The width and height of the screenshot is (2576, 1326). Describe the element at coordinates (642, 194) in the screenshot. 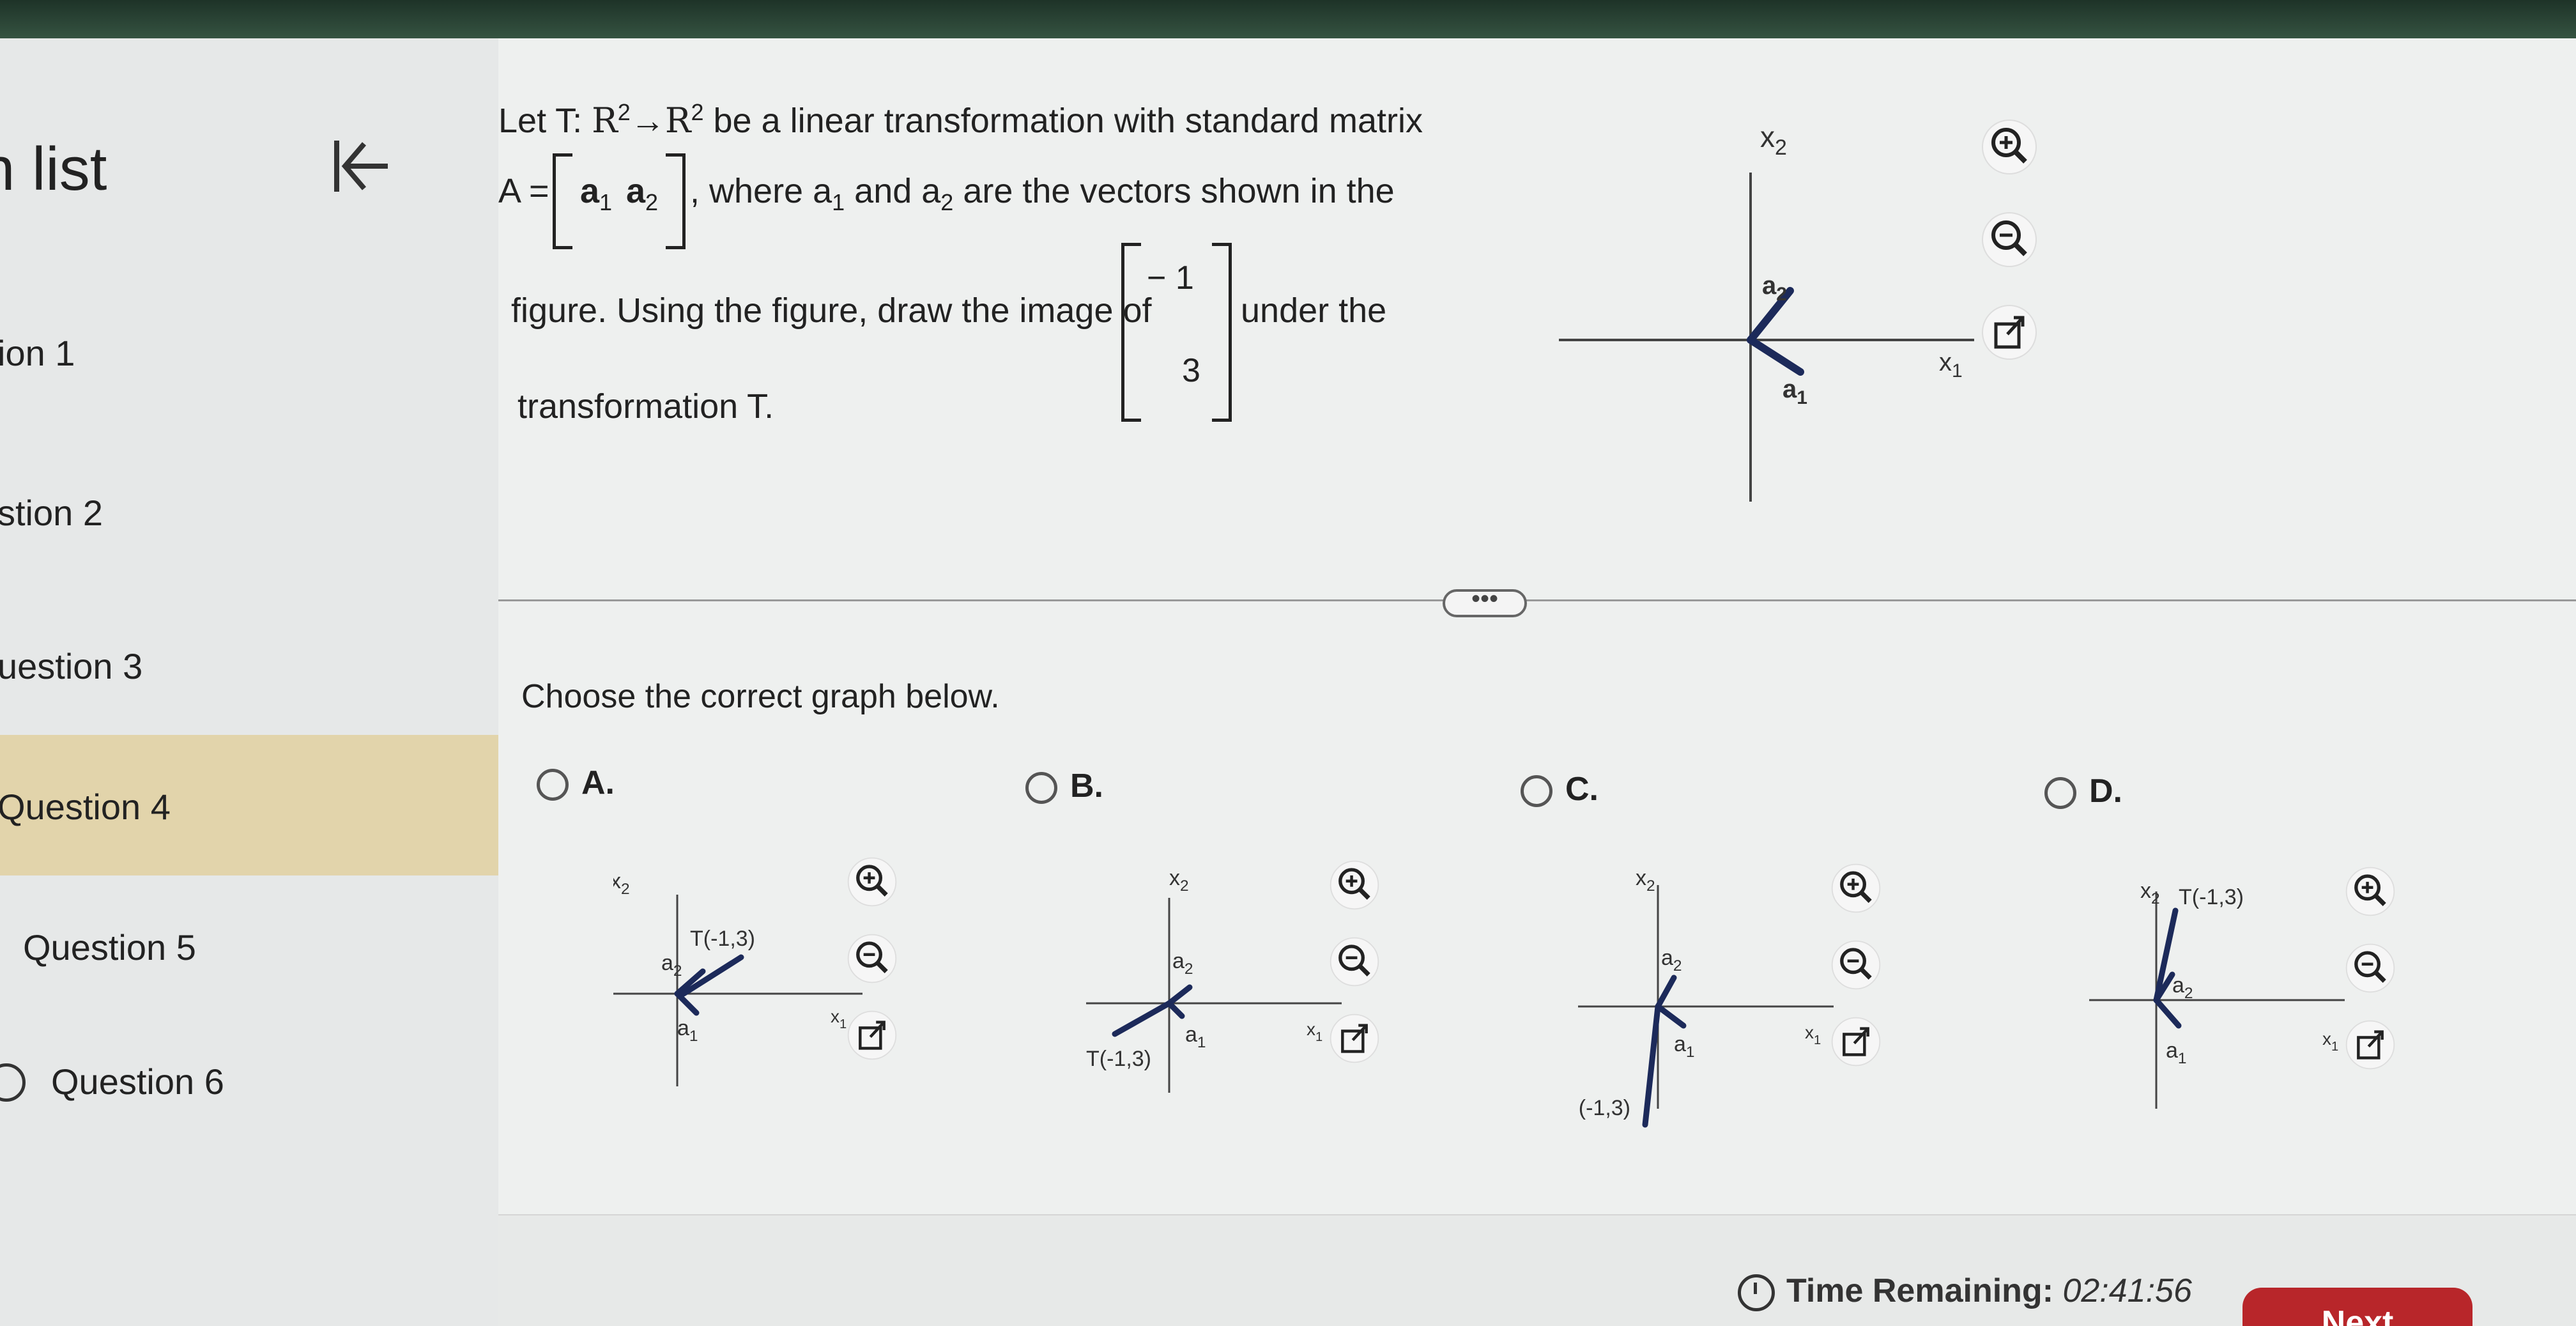

I see `matrix-column-2: a2` at that location.